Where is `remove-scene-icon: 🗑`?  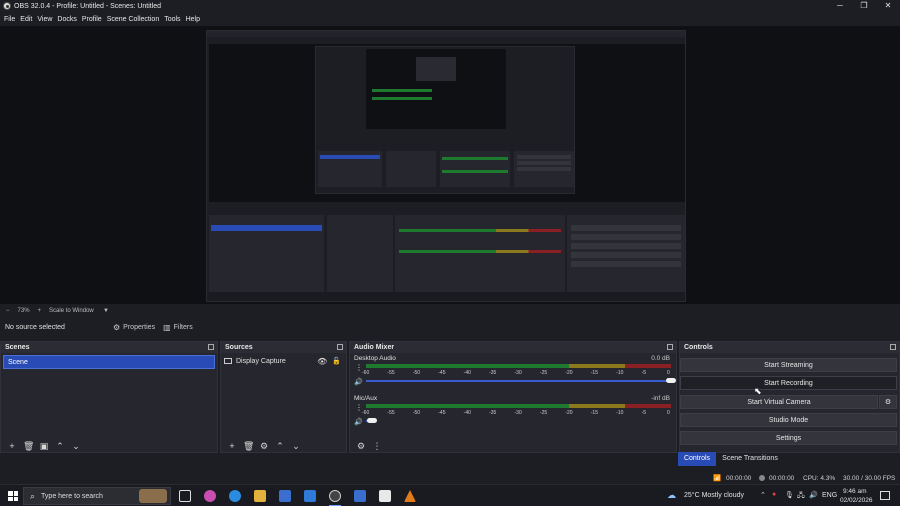
remove-scene-icon: 🗑 is located at coordinates (28, 446).